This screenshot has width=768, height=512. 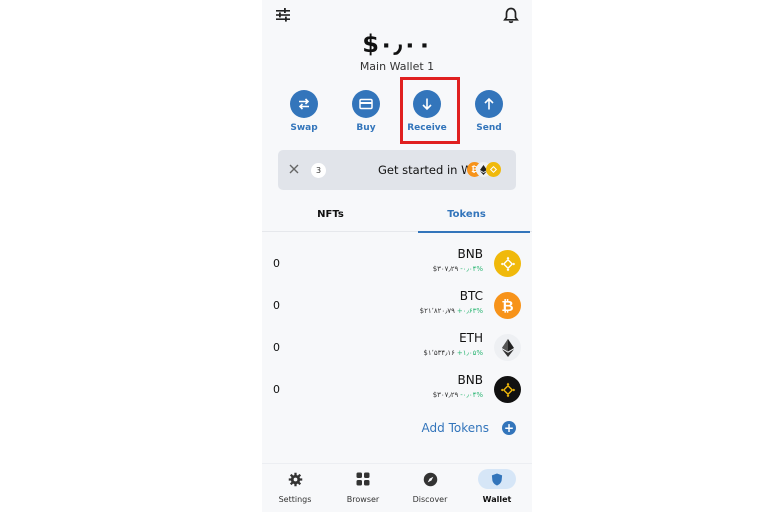 What do you see at coordinates (397, 44) in the screenshot?
I see `total-balance: $۰٫۰۰` at bounding box center [397, 44].